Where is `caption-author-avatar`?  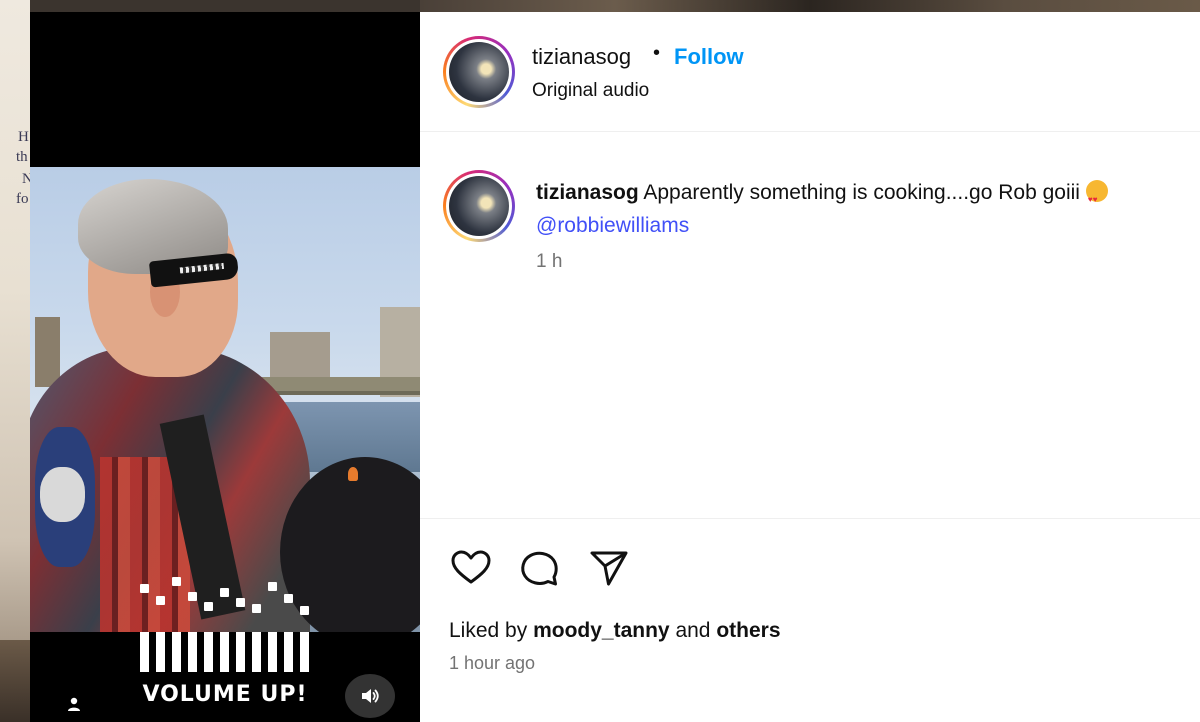
caption-author-avatar is located at coordinates (479, 206).